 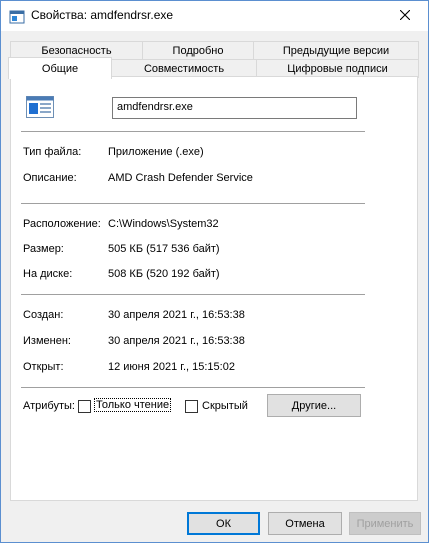 I want to click on apply-button-label: Применить, so click(x=385, y=523).